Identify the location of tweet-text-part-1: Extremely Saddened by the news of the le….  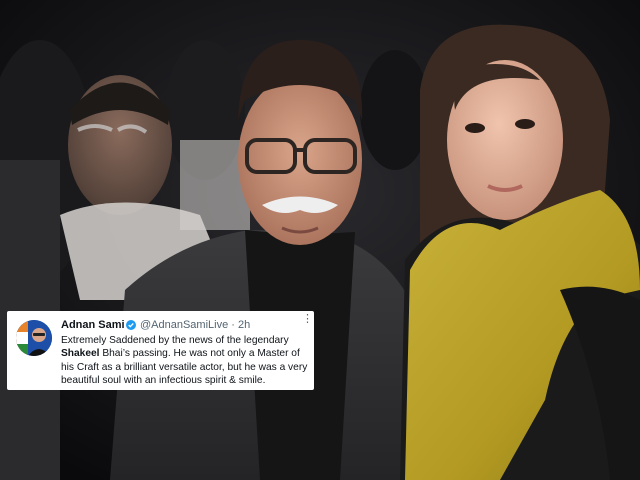
(175, 340).